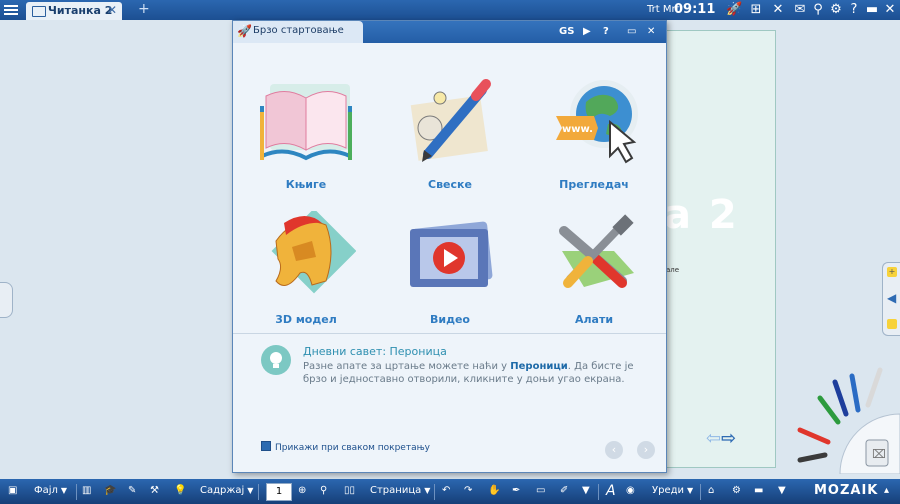 This screenshot has height=504, width=900. What do you see at coordinates (872, 10) in the screenshot?
I see `minimize-icon: ▬` at bounding box center [872, 10].